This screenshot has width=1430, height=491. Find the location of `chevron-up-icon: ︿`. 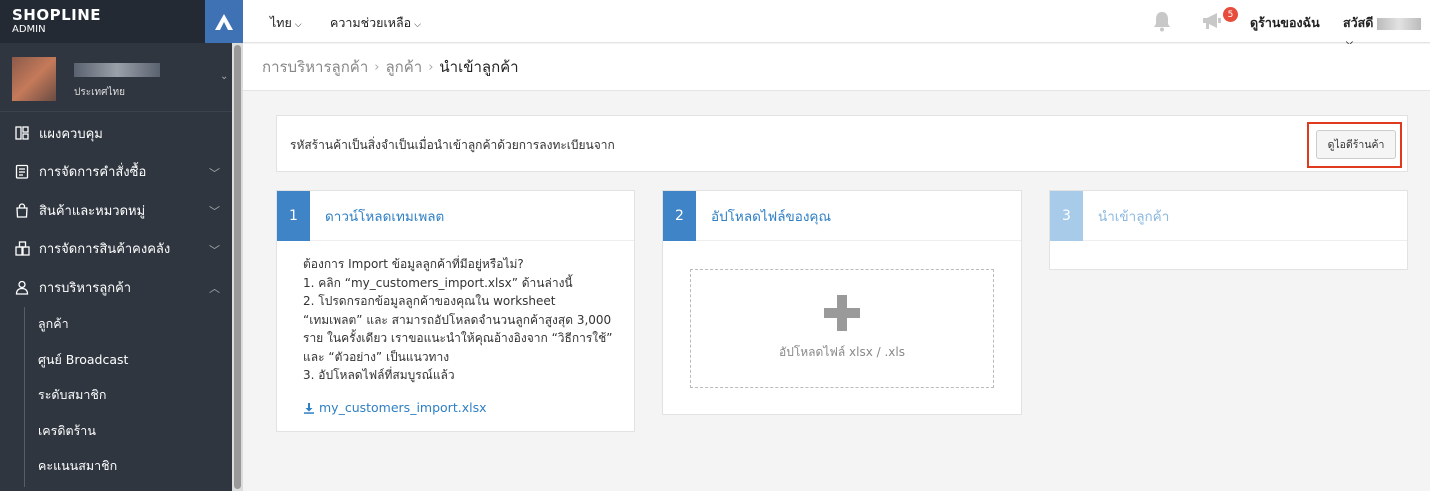

chevron-up-icon: ︿ is located at coordinates (214, 288).